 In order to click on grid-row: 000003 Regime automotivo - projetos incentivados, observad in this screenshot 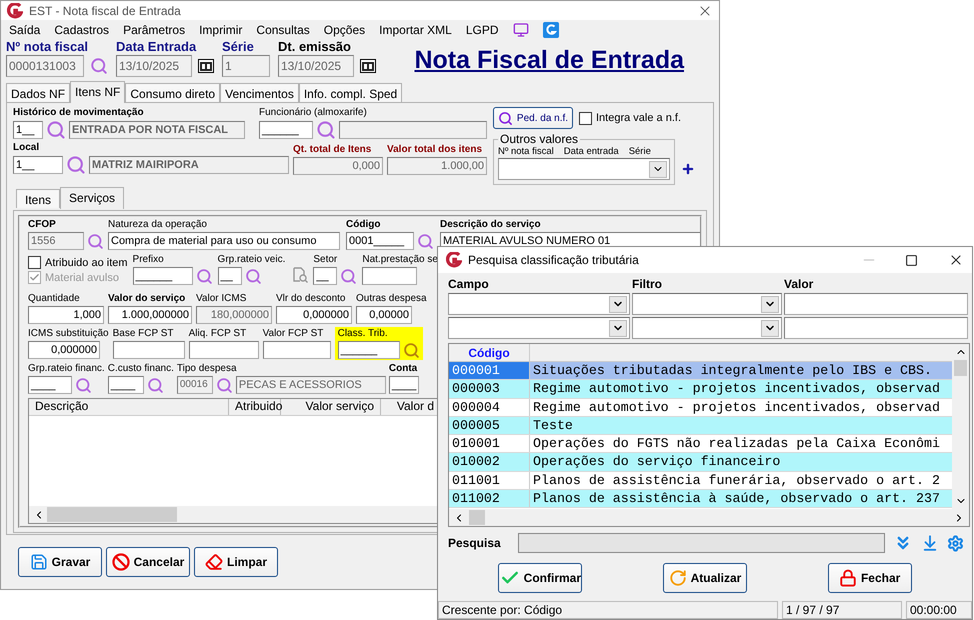, I will do `click(700, 389)`.